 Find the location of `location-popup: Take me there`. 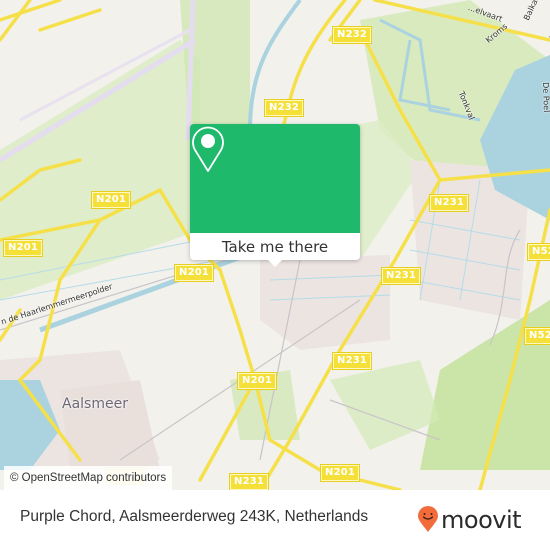

location-popup: Take me there is located at coordinates (275, 195).